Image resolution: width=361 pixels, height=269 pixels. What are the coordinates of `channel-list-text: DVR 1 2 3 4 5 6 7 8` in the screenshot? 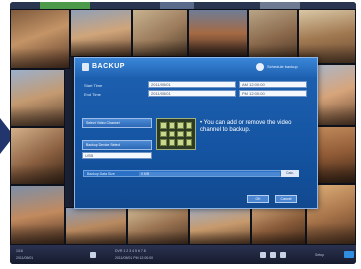 It's located at (130, 251).